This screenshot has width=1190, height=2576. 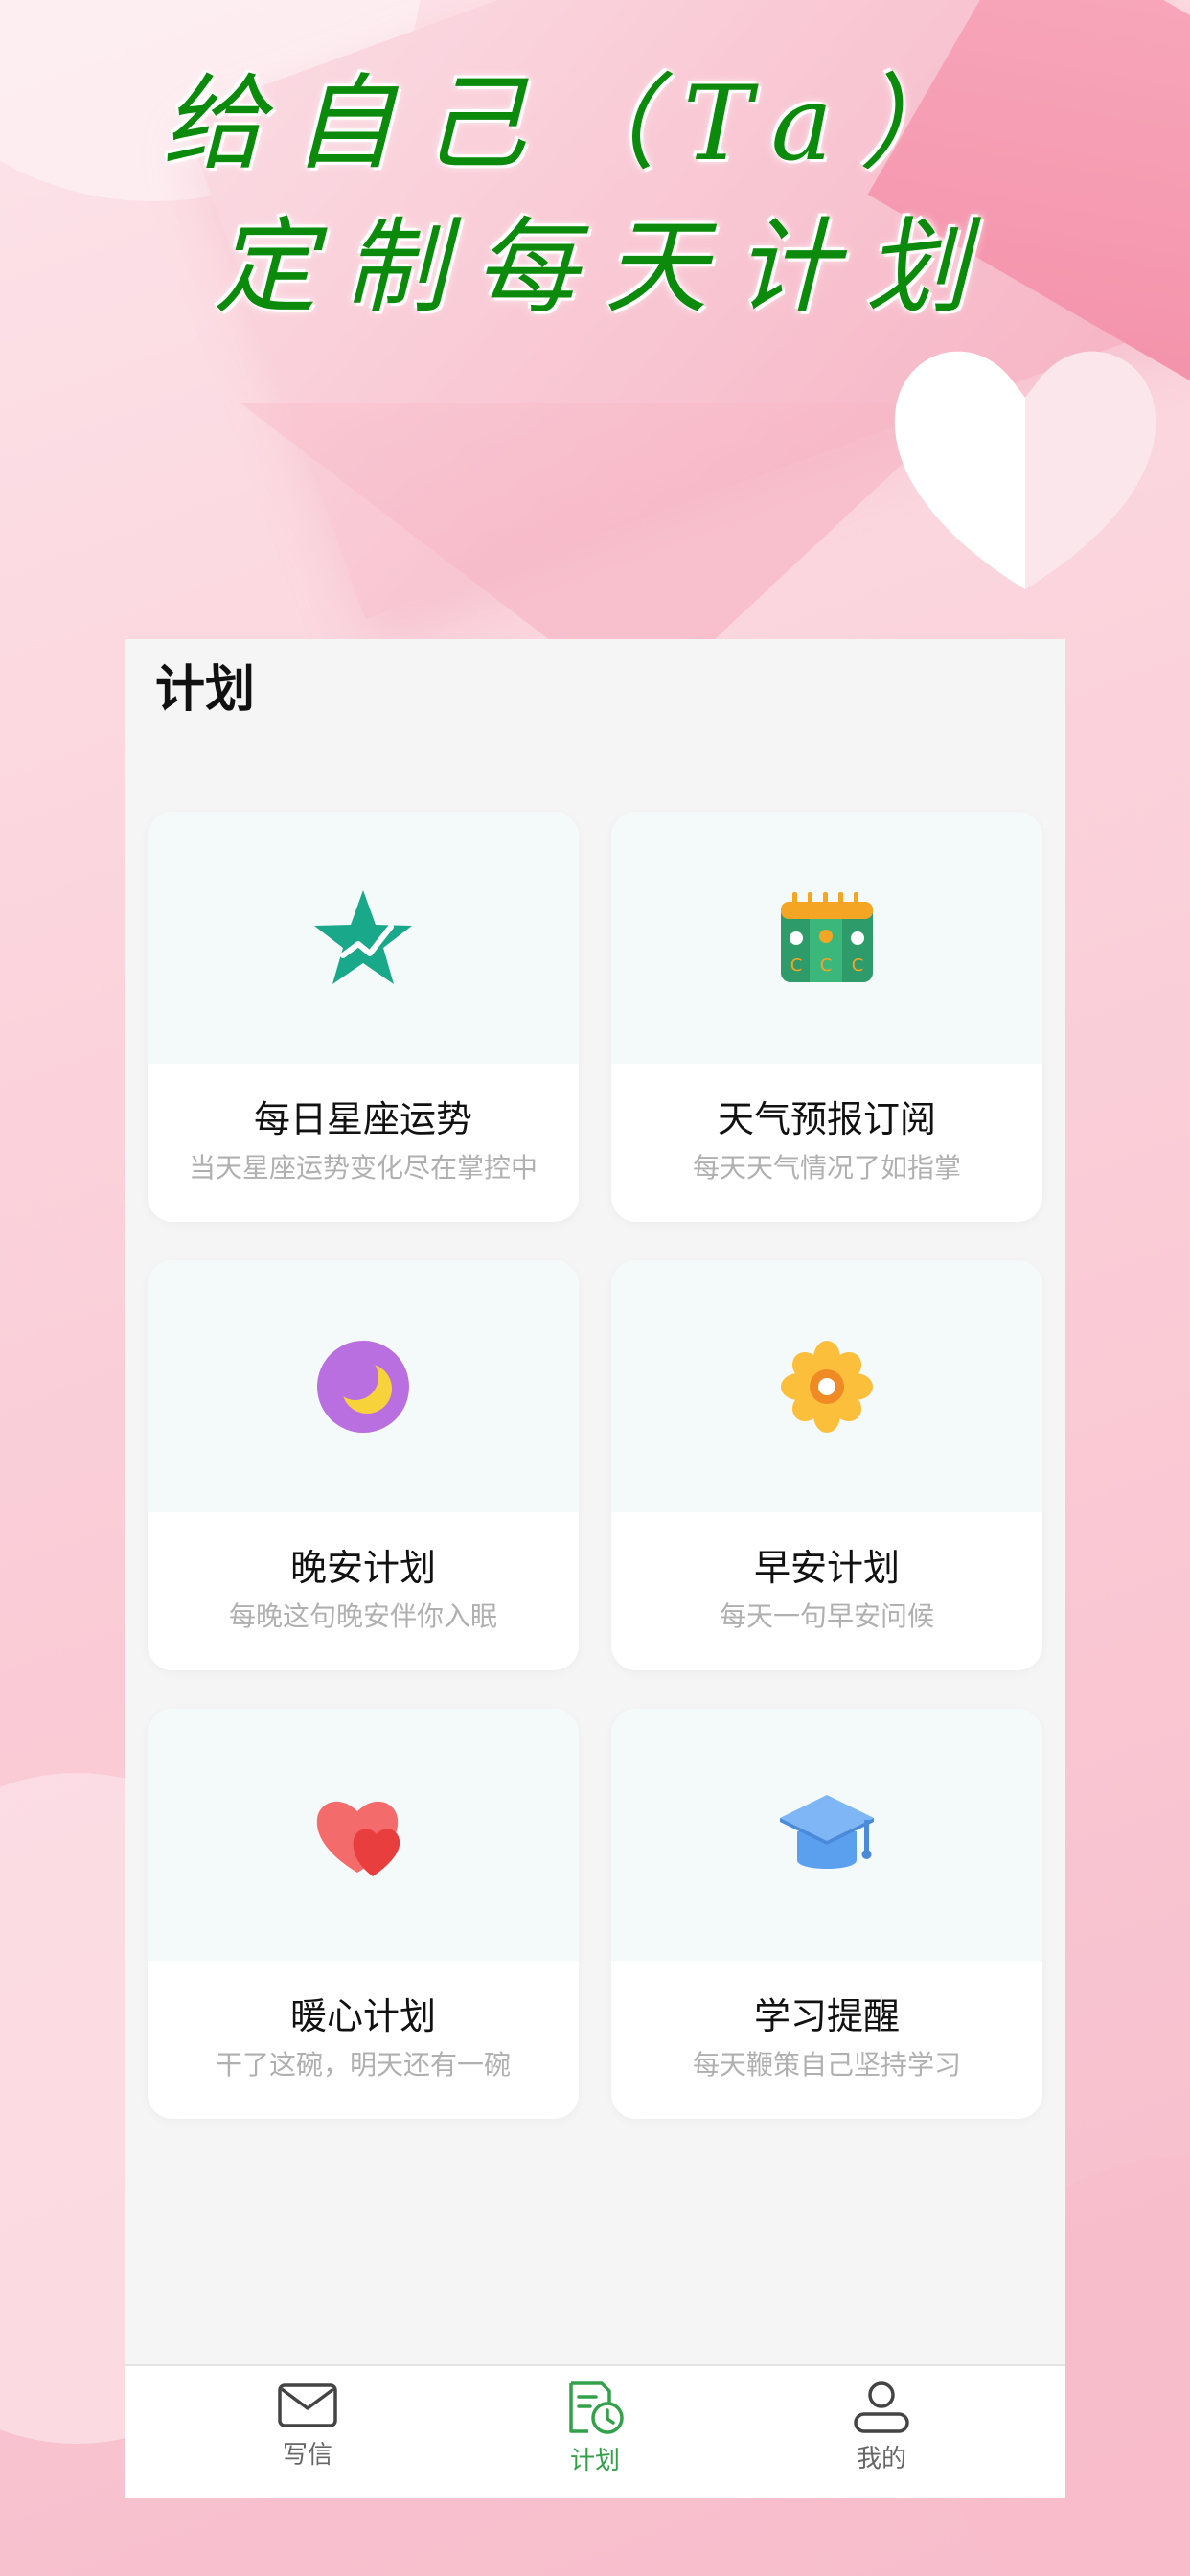 I want to click on paper-heart-icon, so click(x=1025, y=470).